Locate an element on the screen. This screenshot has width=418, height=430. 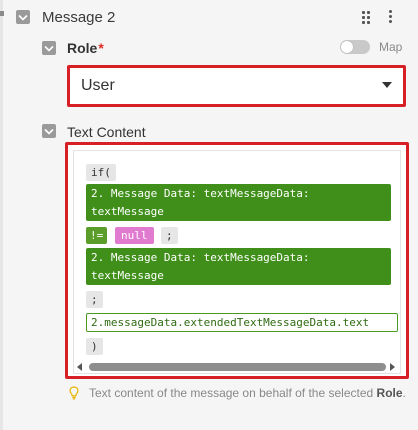
text-content-collapse-checkbox is located at coordinates (49, 131).